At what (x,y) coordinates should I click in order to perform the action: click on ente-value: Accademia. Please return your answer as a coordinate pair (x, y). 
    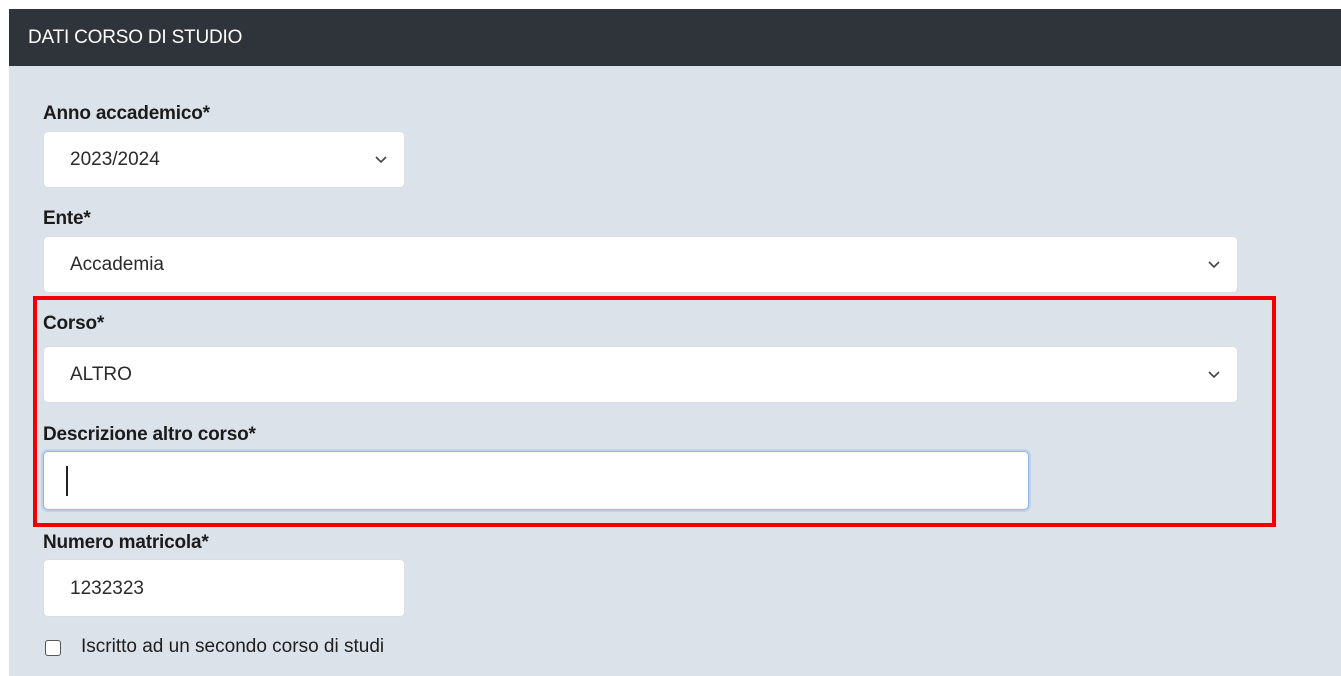
    Looking at the image, I should click on (117, 264).